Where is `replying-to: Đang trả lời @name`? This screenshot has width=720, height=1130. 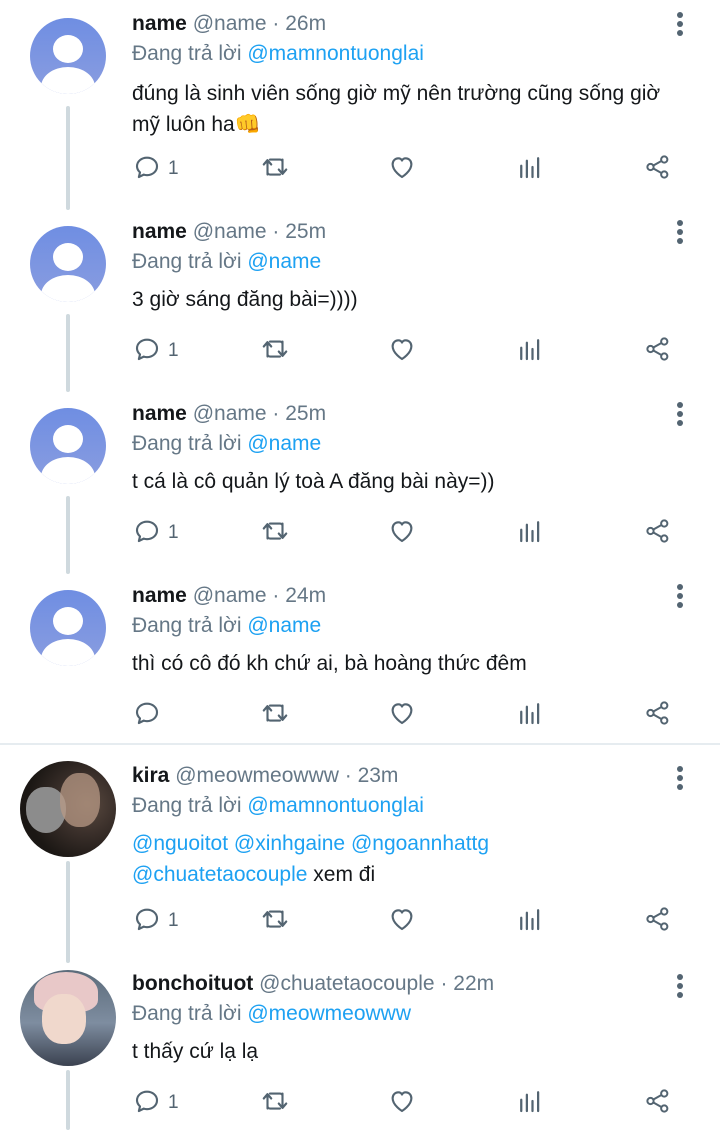 replying-to: Đang trả lời @name is located at coordinates (226, 444).